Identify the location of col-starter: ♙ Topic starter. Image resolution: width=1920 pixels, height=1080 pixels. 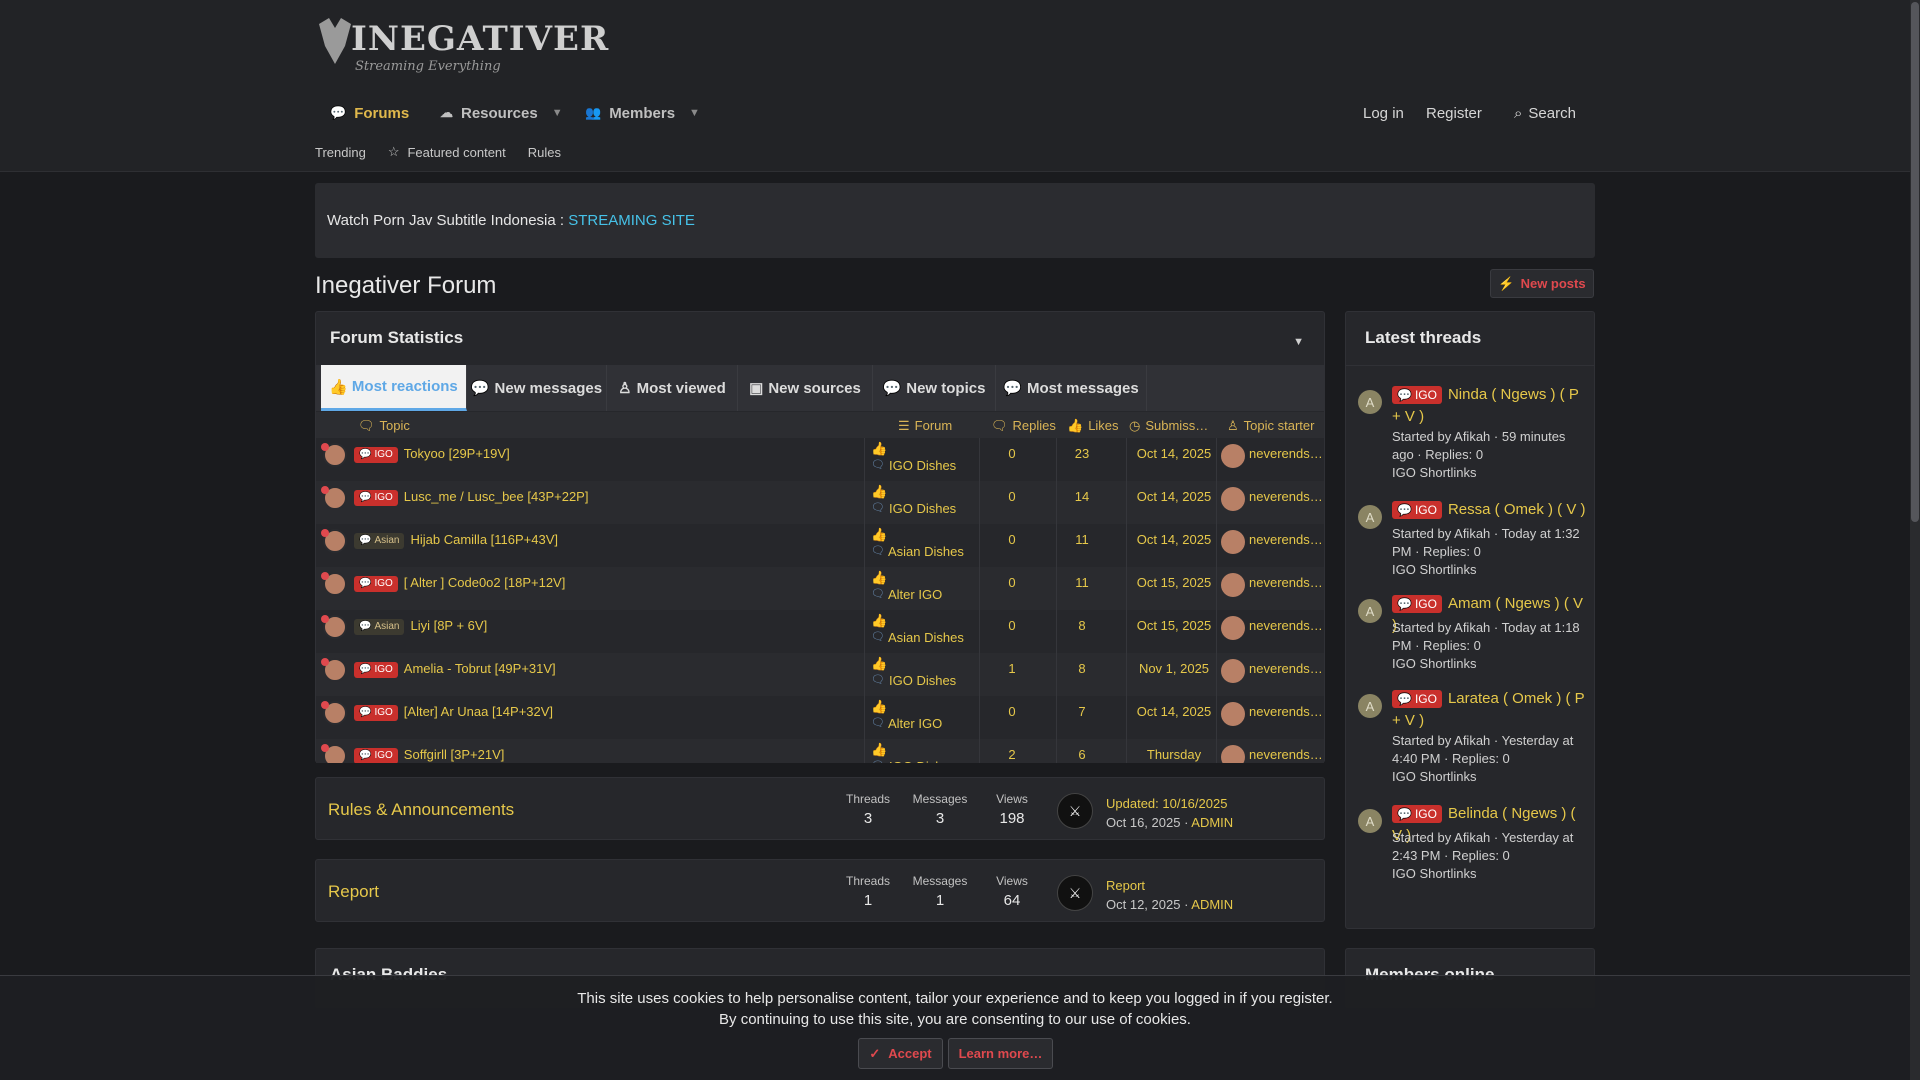
(1270, 426).